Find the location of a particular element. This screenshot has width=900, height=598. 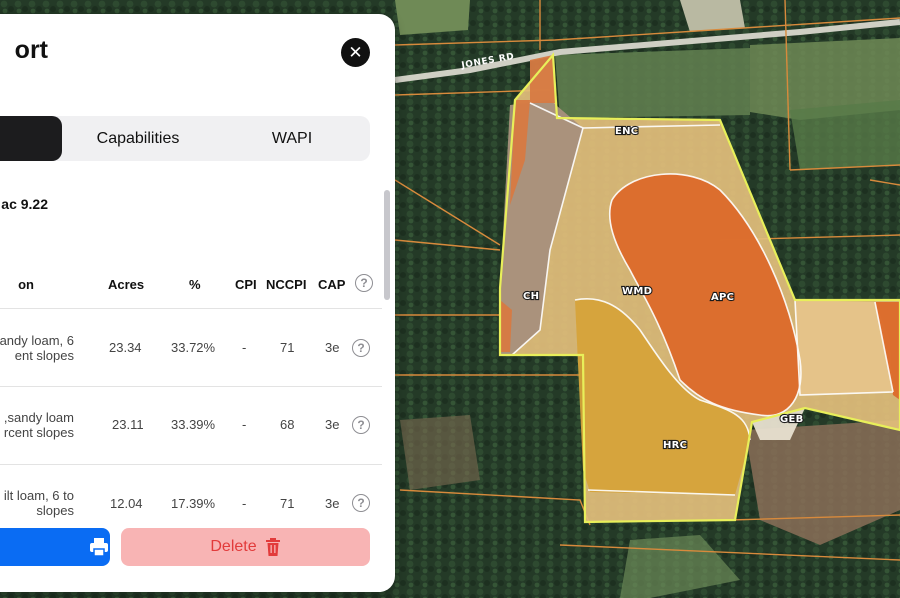

print-button is located at coordinates (55, 547).